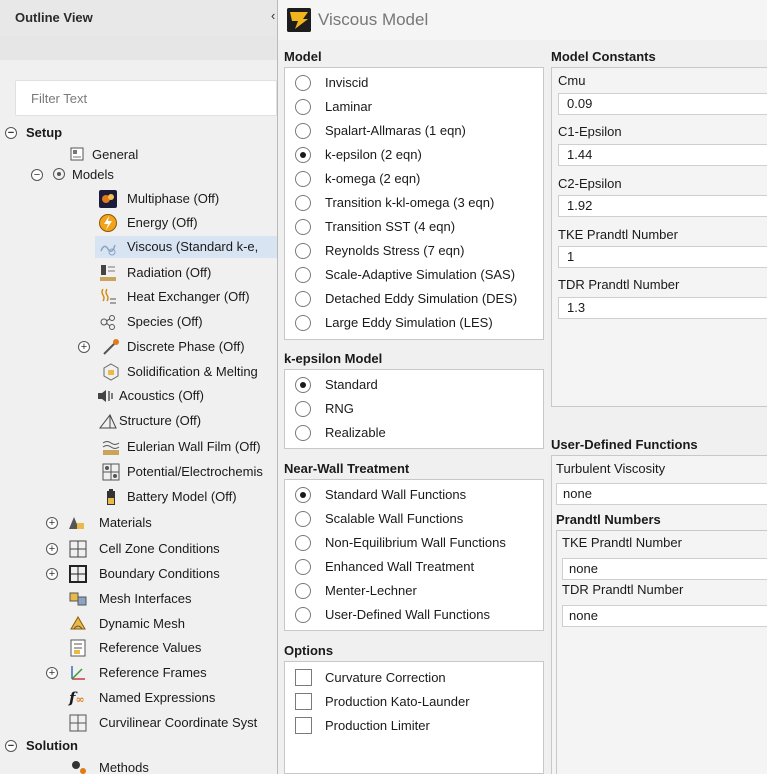 This screenshot has width=767, height=774. Describe the element at coordinates (140, 396) in the screenshot. I see `tree-item-acoustics: Acoustics (Off)` at that location.